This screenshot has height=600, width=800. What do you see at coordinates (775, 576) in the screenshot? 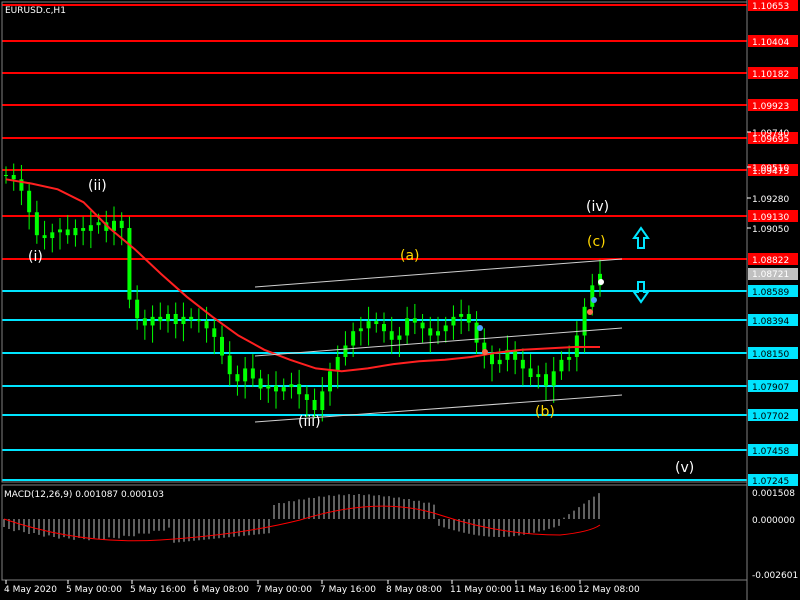
I see `macd-tick-label: -0.002601` at bounding box center [775, 576].